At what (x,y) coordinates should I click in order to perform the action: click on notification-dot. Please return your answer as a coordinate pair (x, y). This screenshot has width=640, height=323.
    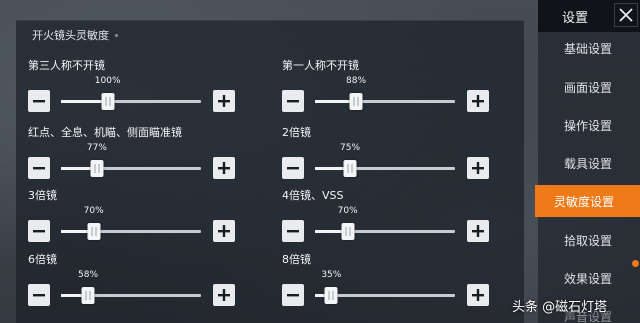
    Looking at the image, I should click on (635, 263).